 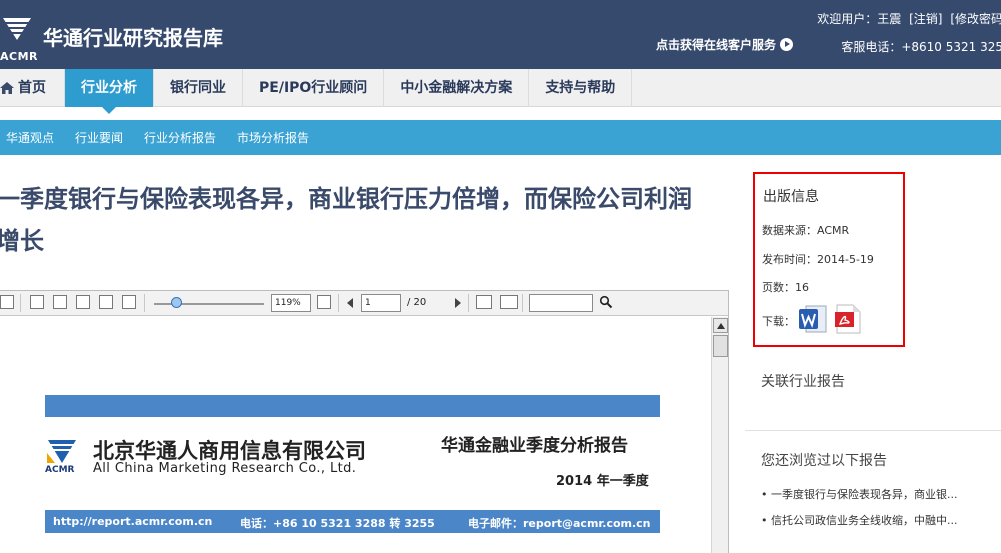 What do you see at coordinates (198, 88) in the screenshot?
I see `nav-item-interbank: 银行同业` at bounding box center [198, 88].